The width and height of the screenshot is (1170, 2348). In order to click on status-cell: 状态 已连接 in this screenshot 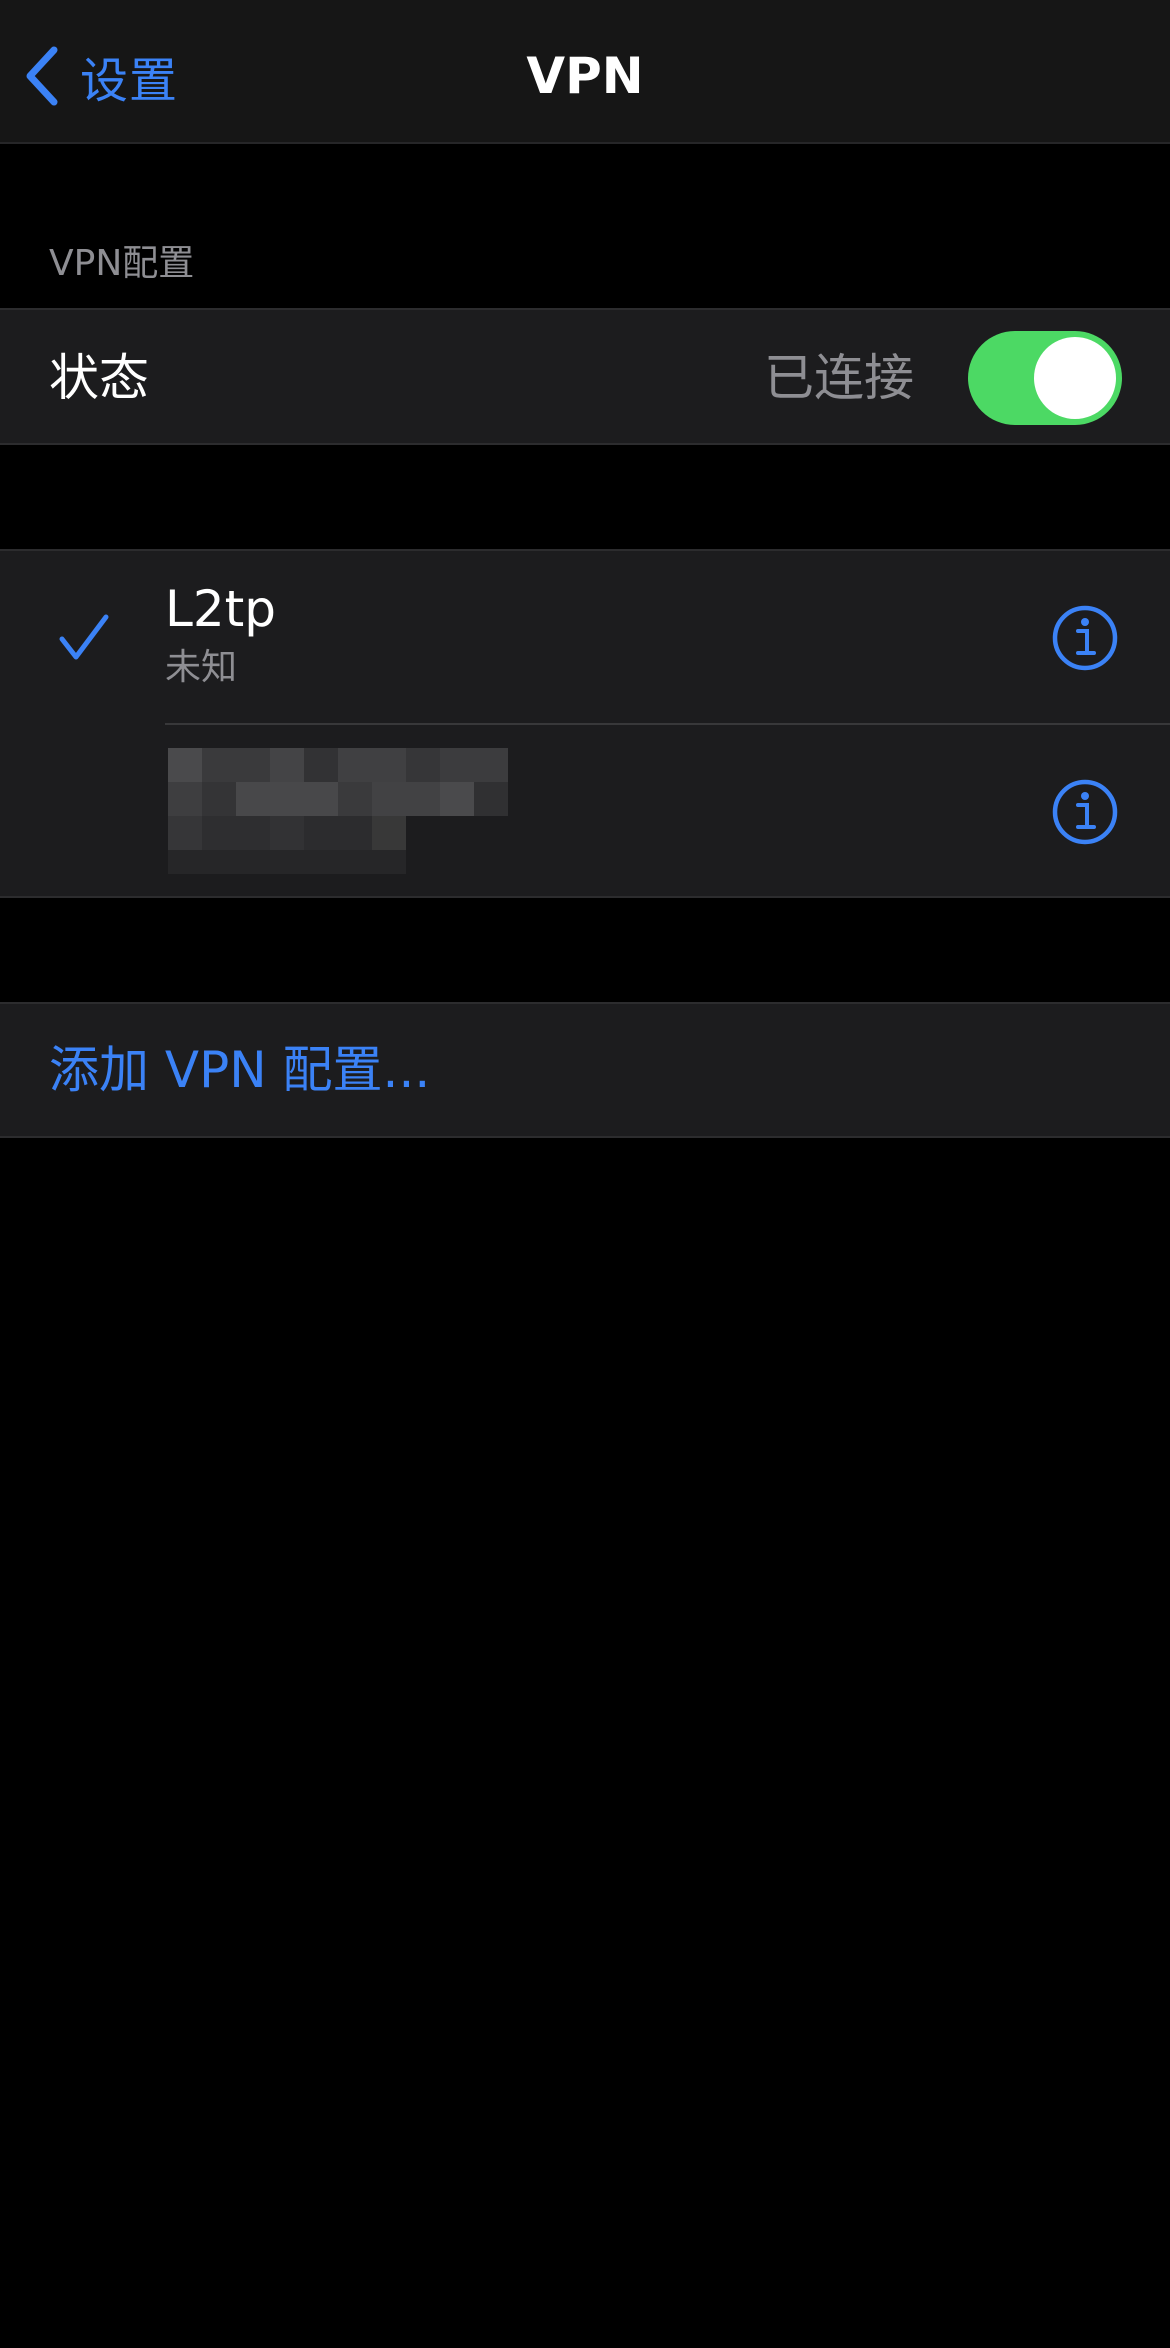, I will do `click(585, 376)`.